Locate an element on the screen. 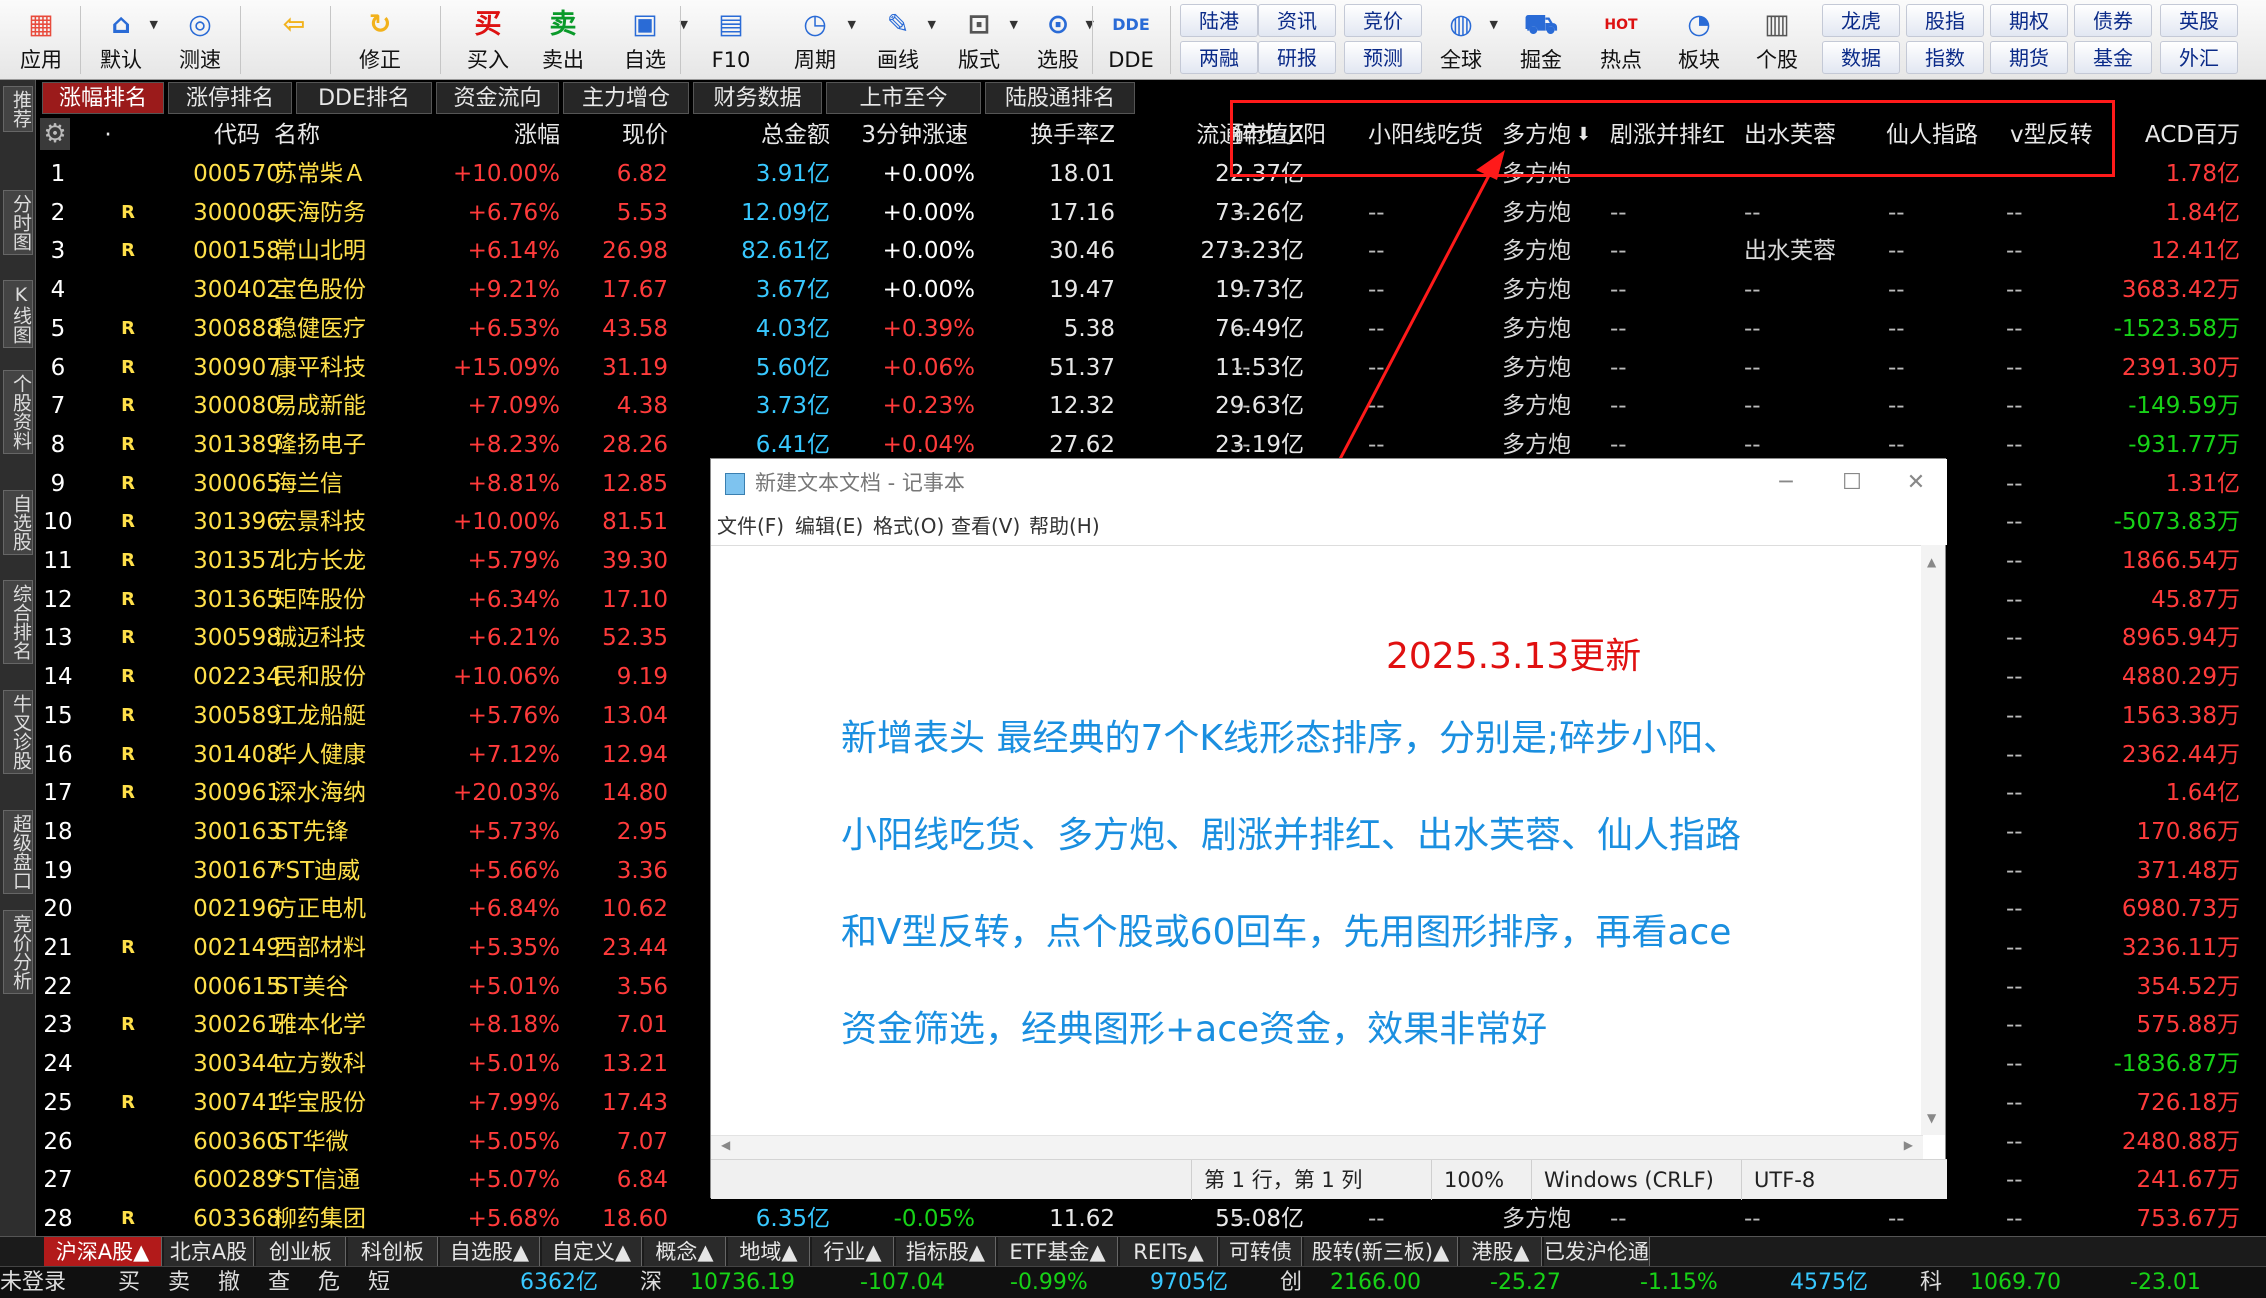  tab-6: 上市至今 is located at coordinates (903, 98).